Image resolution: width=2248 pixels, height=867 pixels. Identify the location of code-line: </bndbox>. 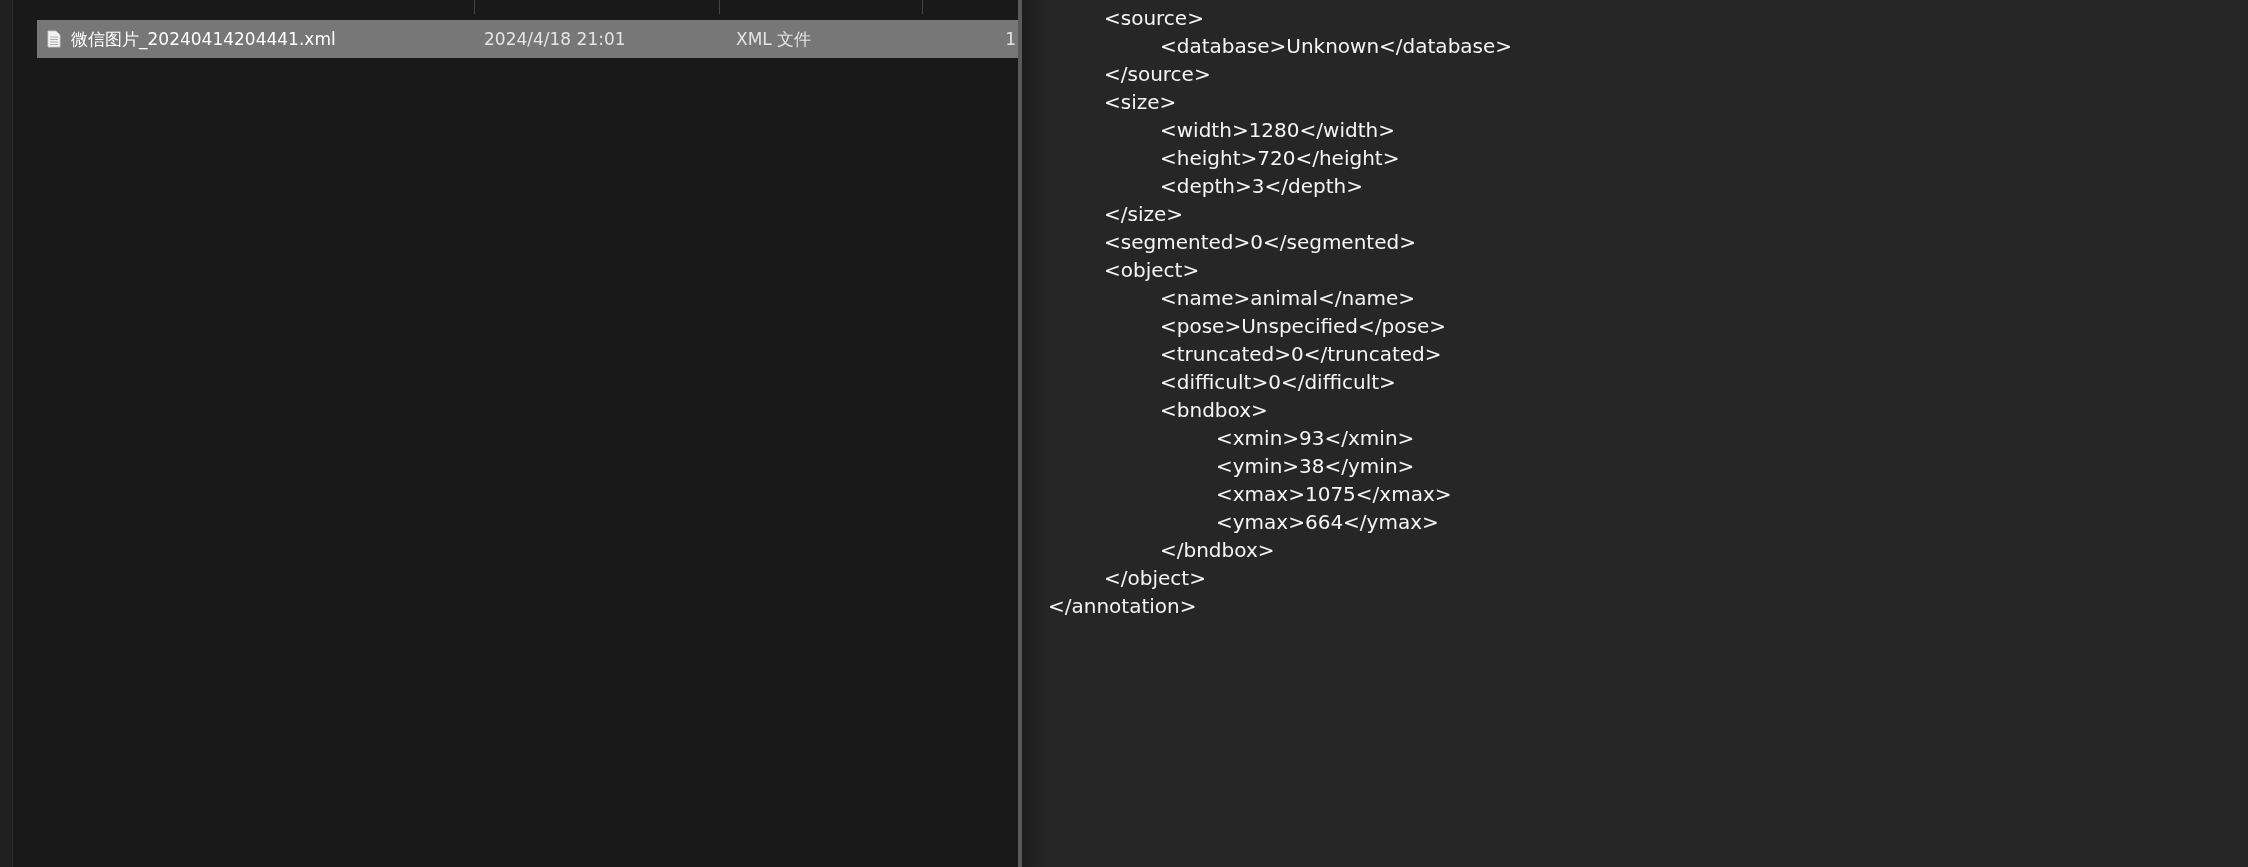
(1217, 550).